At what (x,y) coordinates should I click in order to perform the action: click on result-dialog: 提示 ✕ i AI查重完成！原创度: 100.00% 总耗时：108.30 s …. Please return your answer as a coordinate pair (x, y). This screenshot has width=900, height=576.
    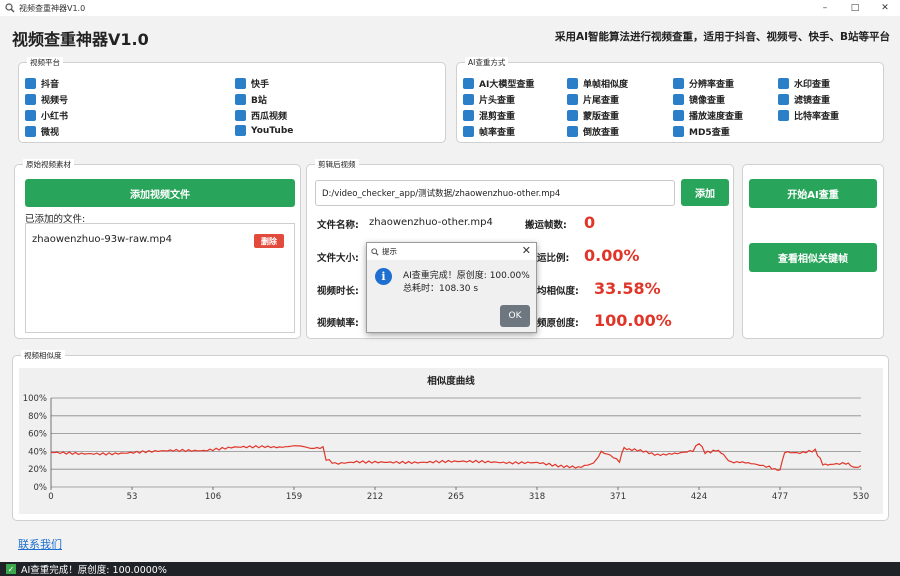
    Looking at the image, I should click on (451, 287).